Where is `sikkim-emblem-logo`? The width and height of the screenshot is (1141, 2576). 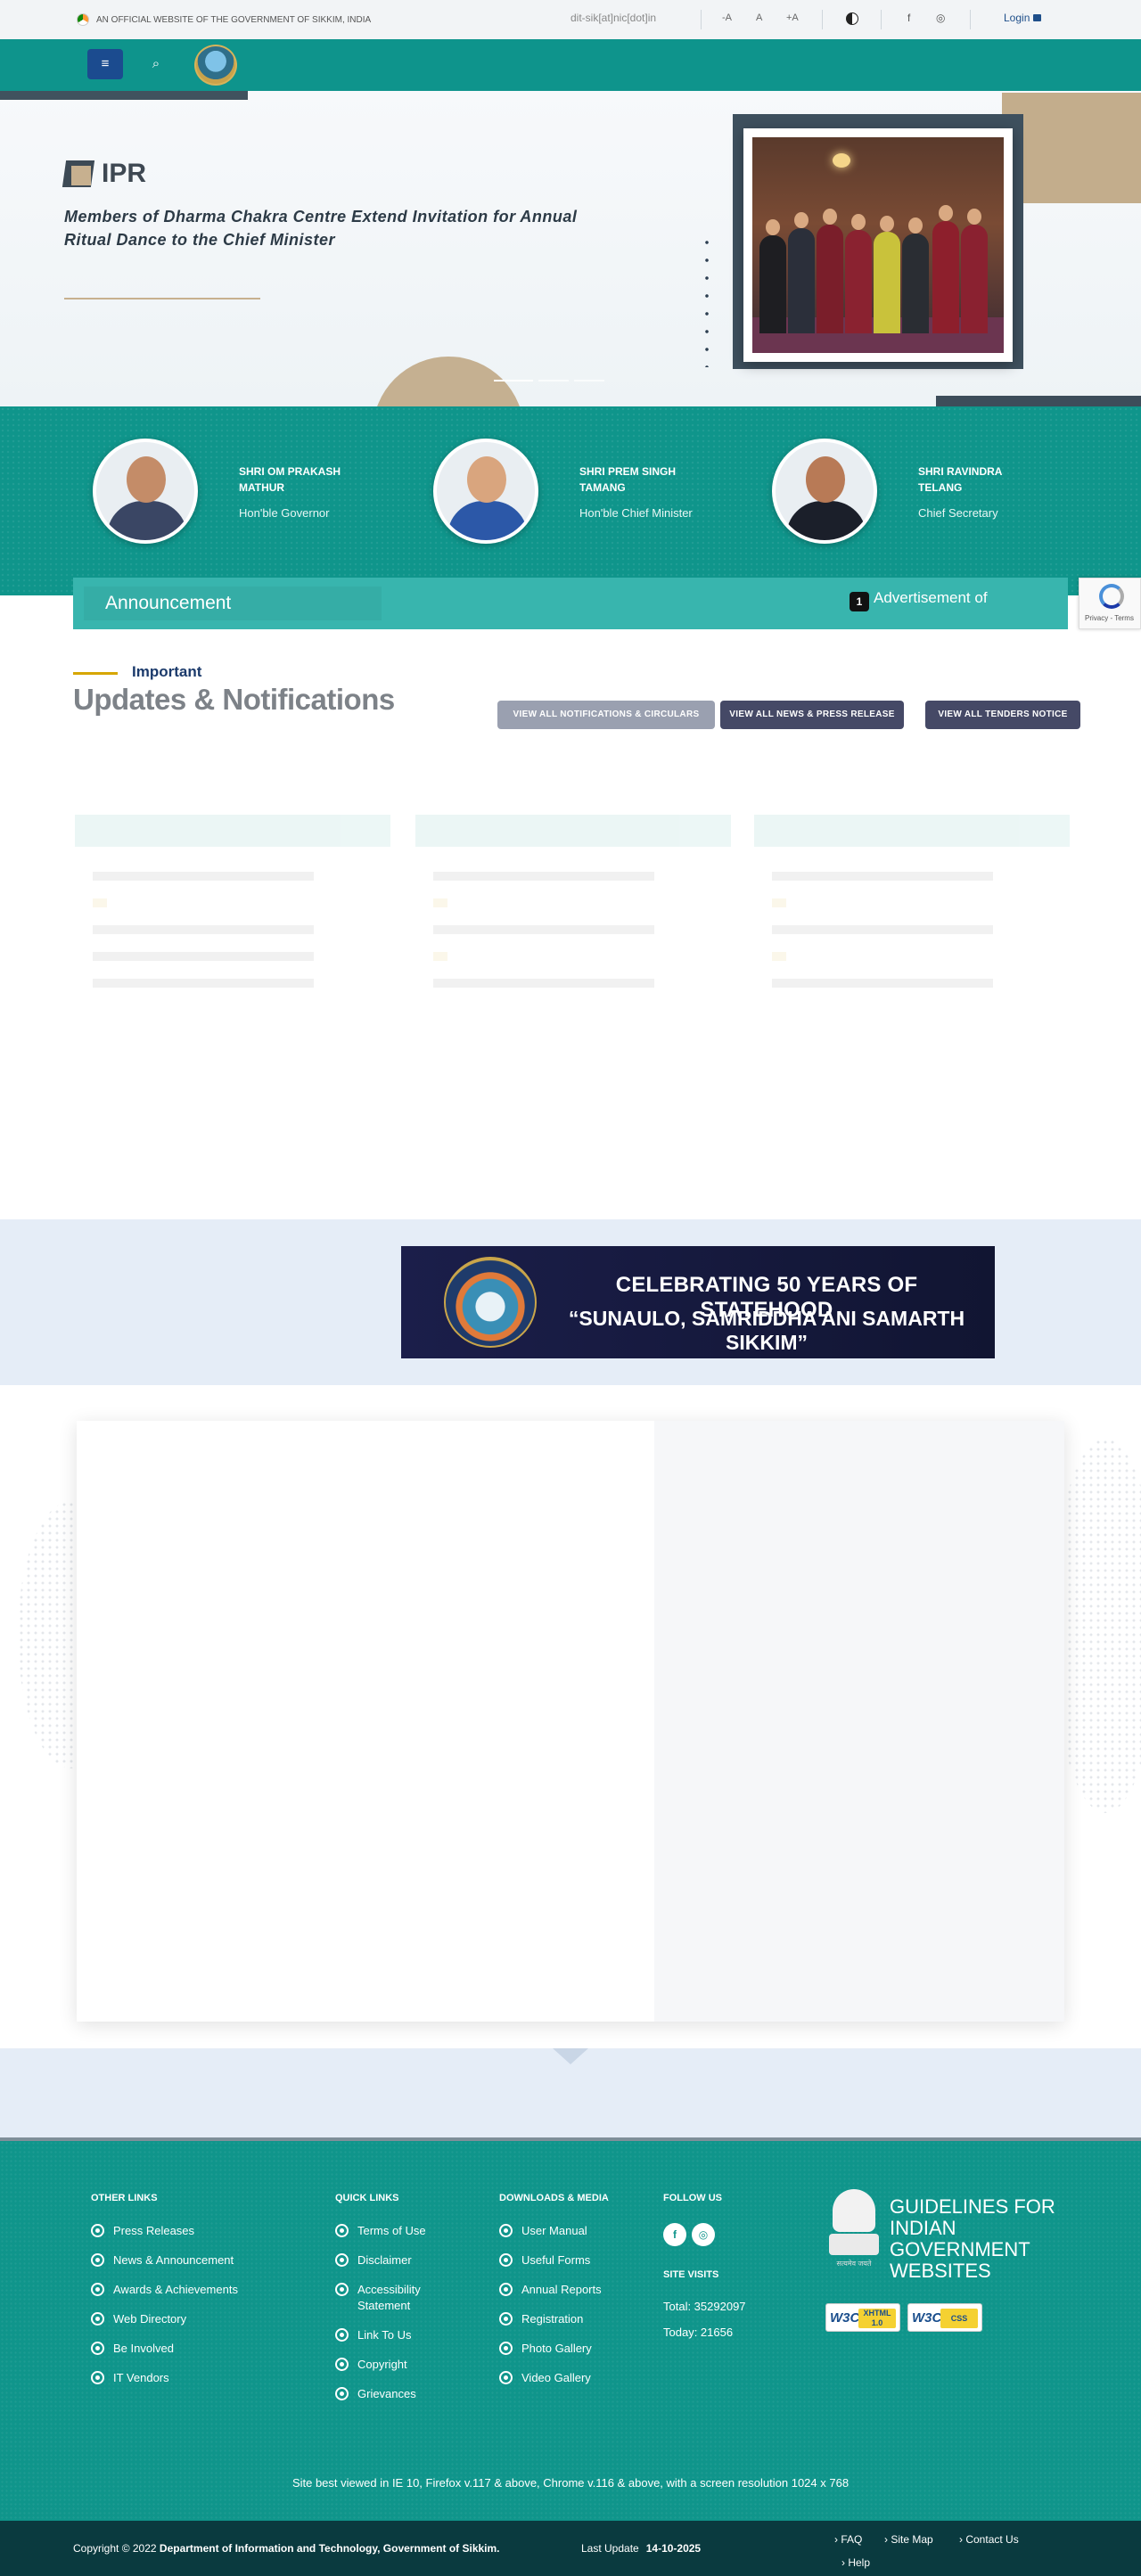 sikkim-emblem-logo is located at coordinates (215, 65).